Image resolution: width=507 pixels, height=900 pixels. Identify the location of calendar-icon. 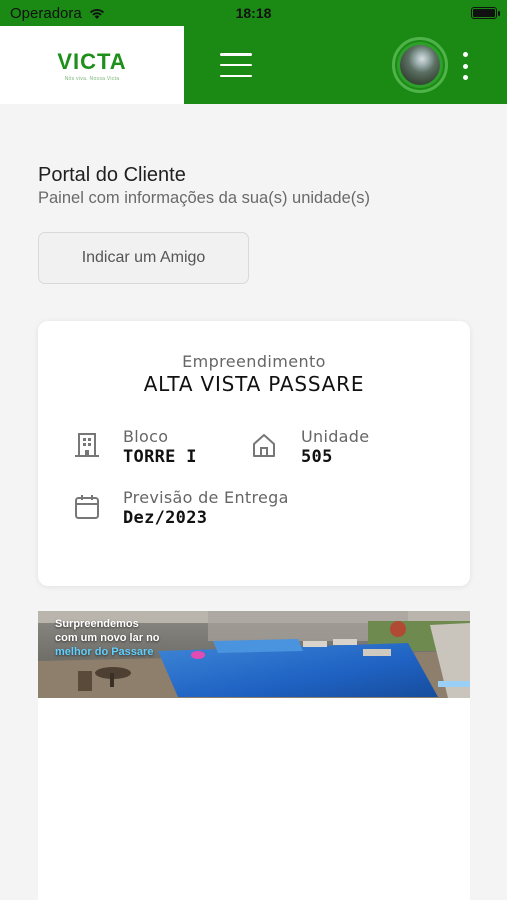
(87, 507).